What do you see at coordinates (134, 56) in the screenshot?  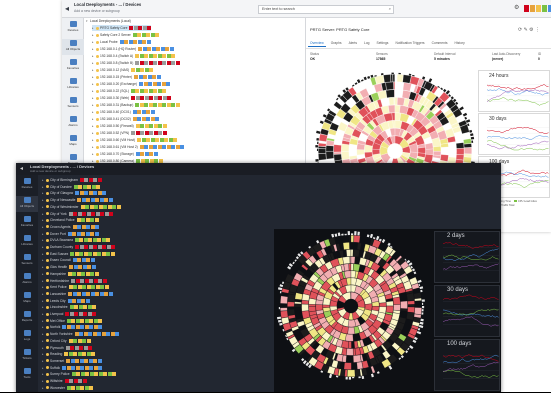 I see `tree-row: ▸ 192.168.0.4 (Switch A)` at bounding box center [134, 56].